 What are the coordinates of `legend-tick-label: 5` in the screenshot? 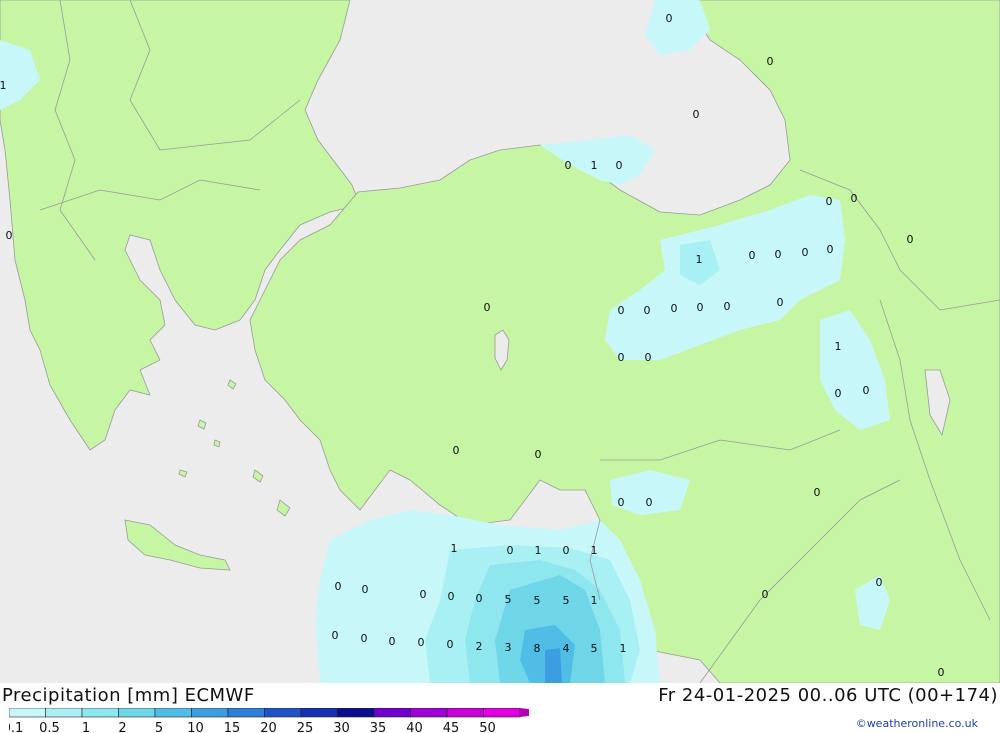 It's located at (159, 727).